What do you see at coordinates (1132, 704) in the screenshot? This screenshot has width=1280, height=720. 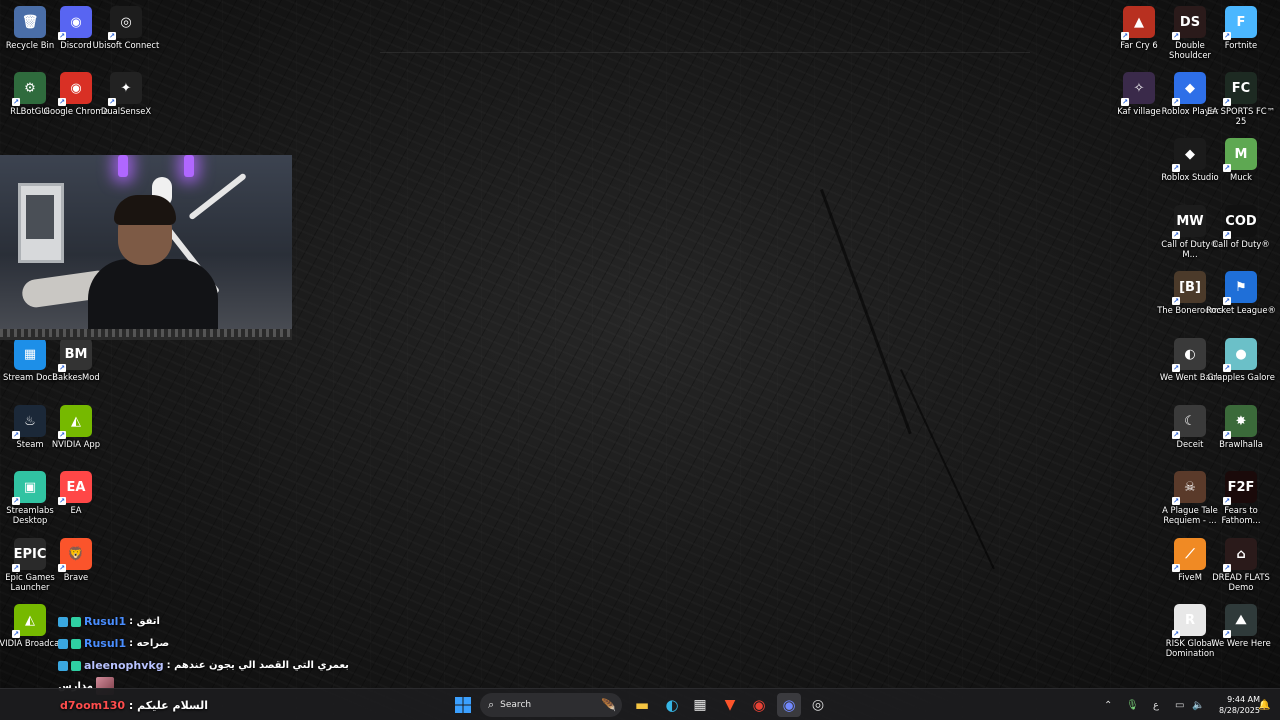 I see `tray-mic: 🎙` at bounding box center [1132, 704].